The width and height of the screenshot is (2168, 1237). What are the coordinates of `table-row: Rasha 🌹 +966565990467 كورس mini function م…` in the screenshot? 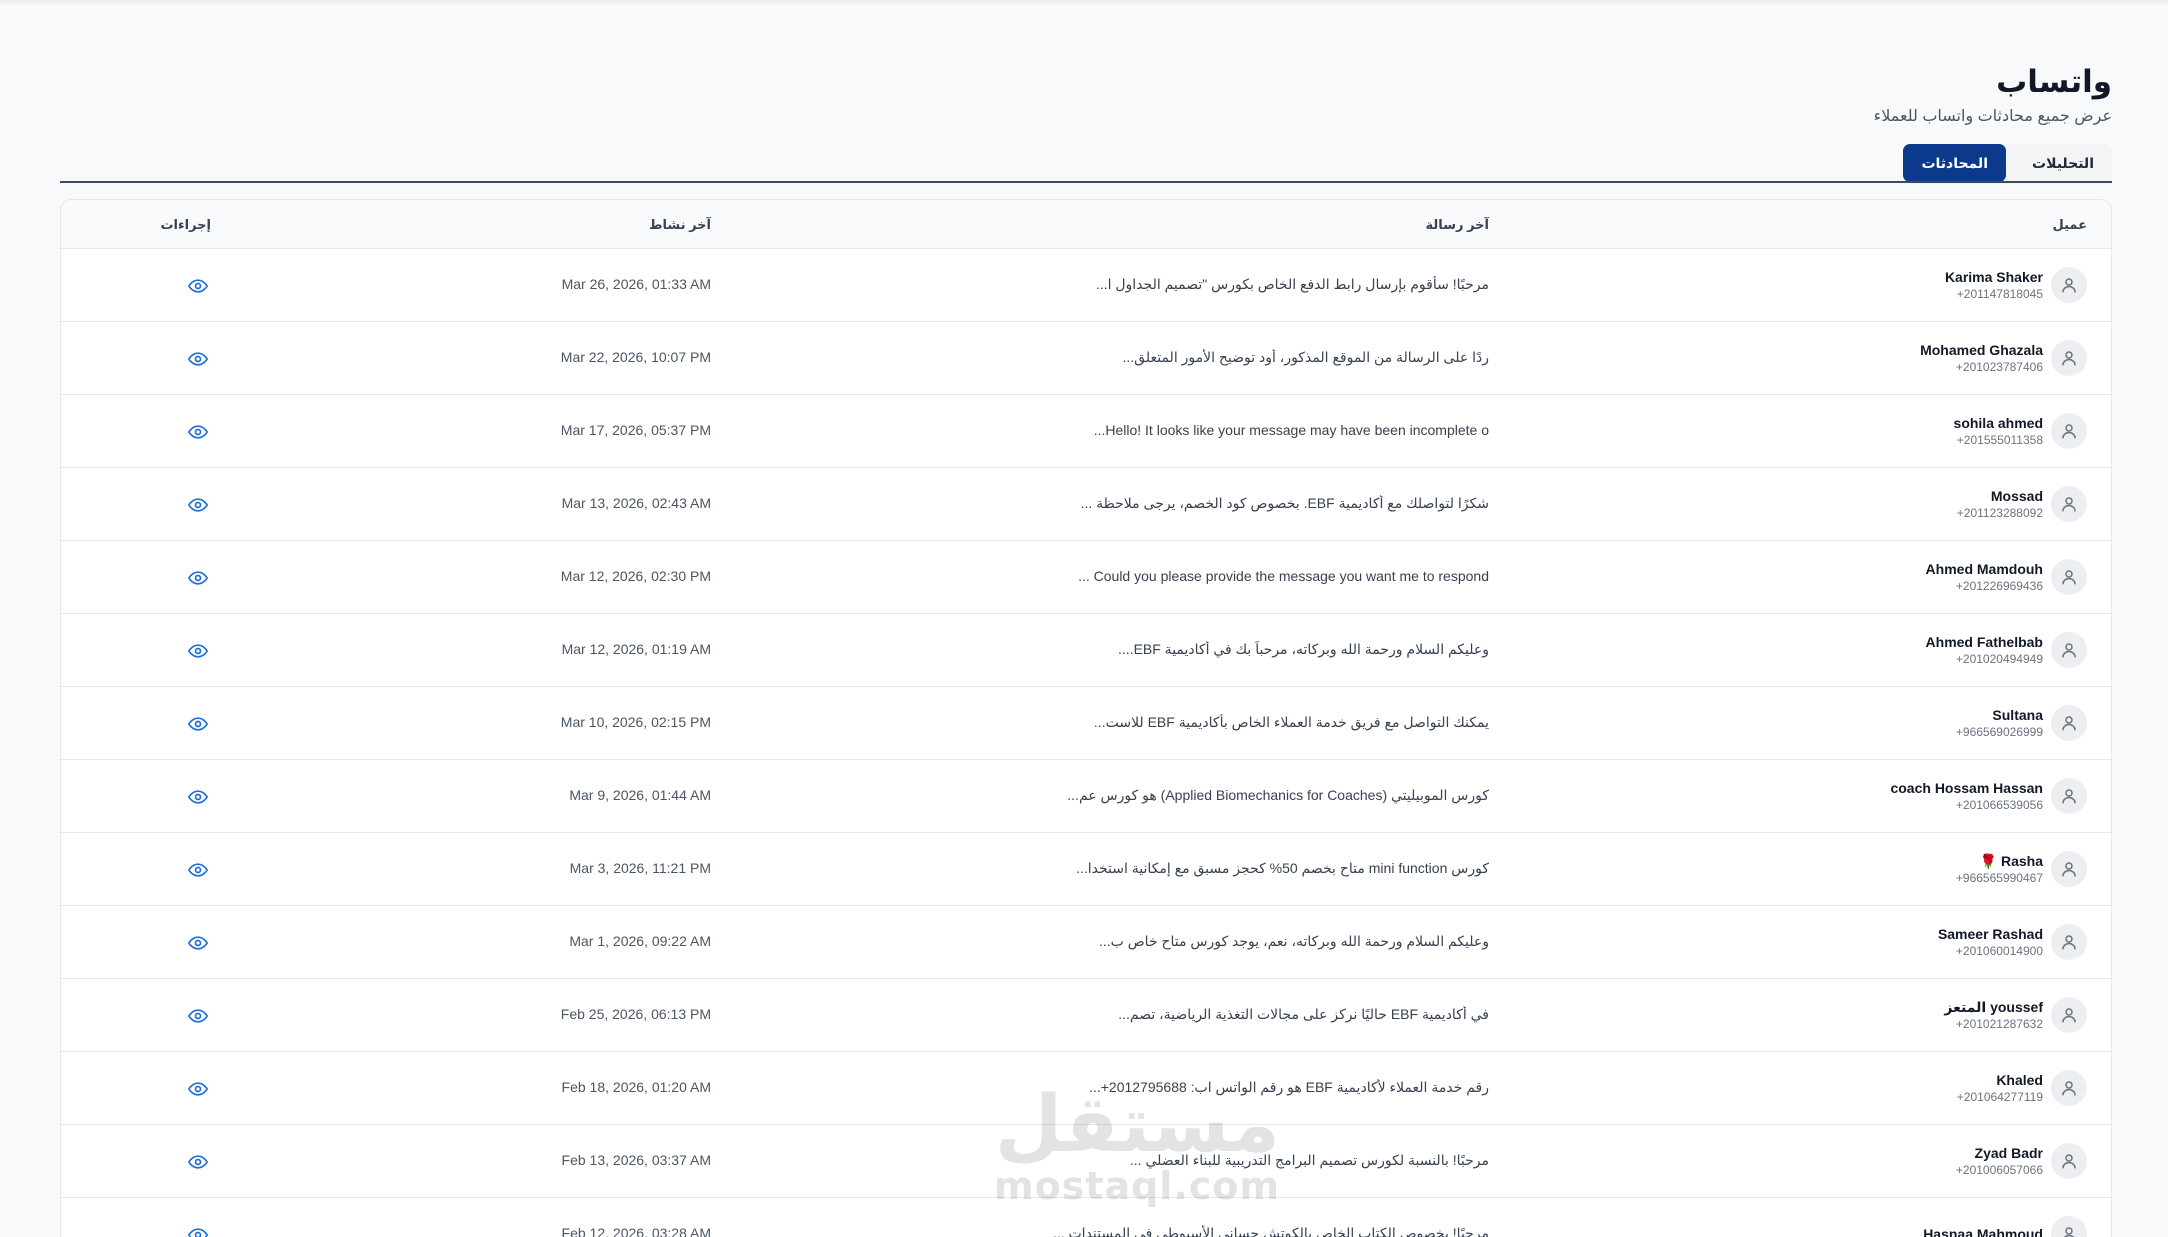 It's located at (1086, 869).